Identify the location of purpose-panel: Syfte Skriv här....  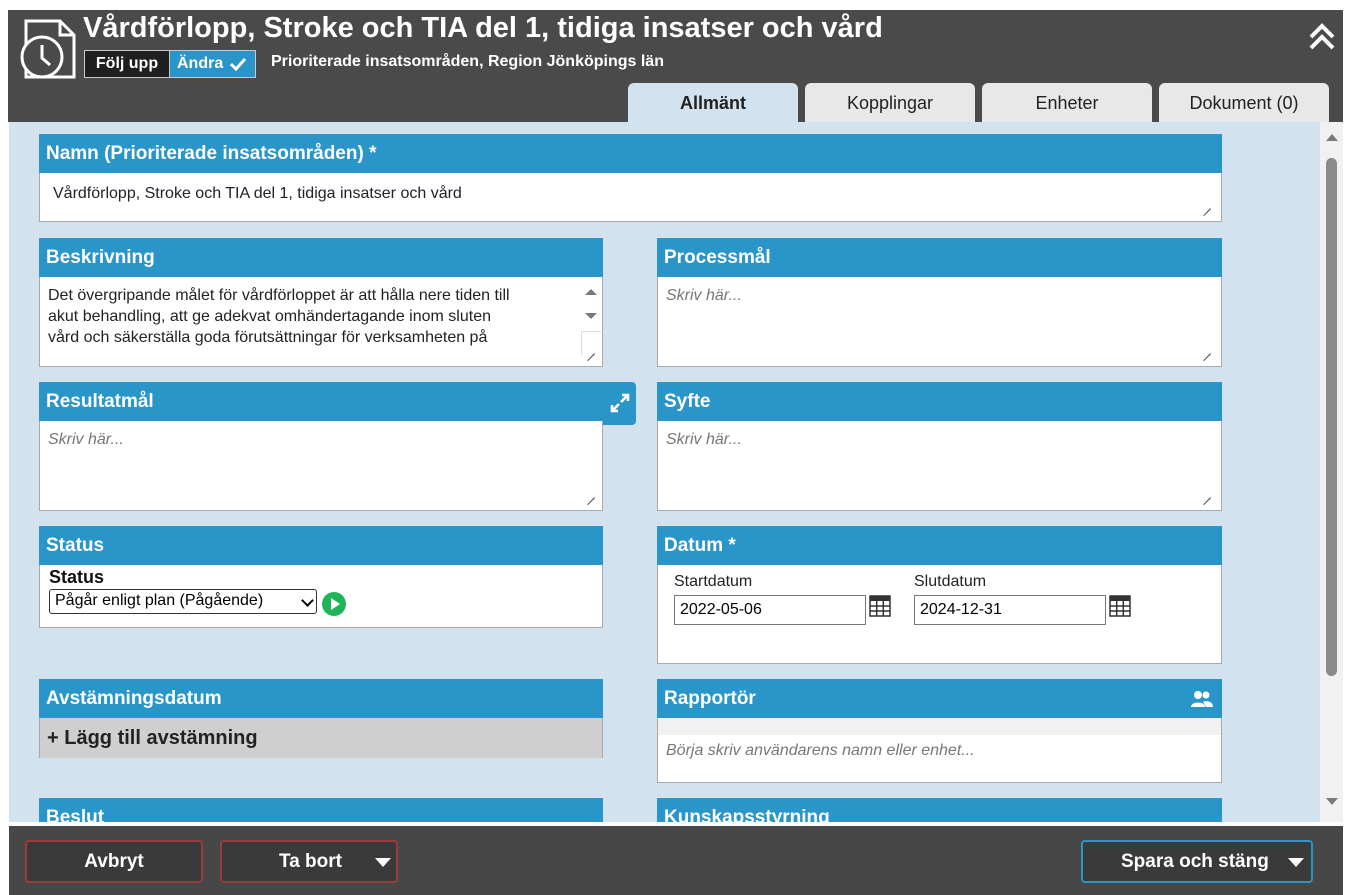
(939, 446).